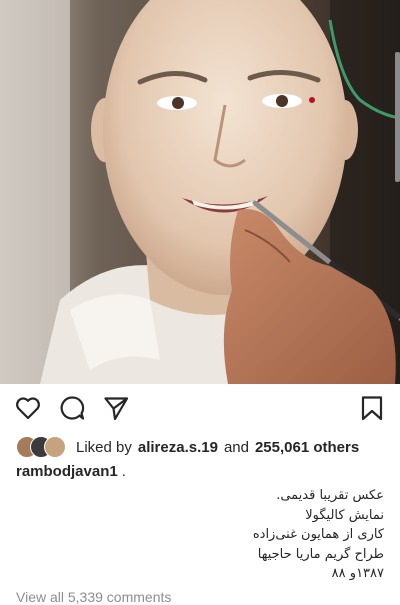  Describe the element at coordinates (307, 447) in the screenshot. I see `likes-count: 255,061 others` at that location.